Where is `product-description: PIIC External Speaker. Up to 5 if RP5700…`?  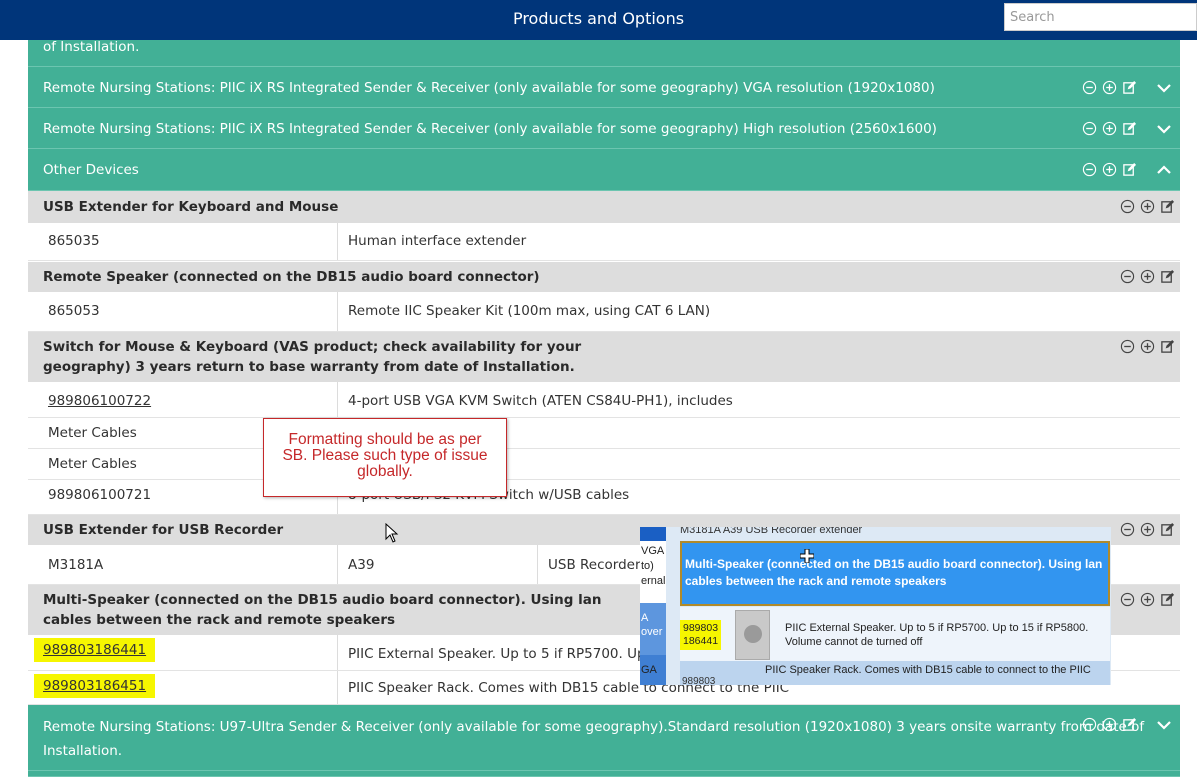 product-description: PIIC External Speaker. Up to 5 if RP5700… is located at coordinates (512, 654).